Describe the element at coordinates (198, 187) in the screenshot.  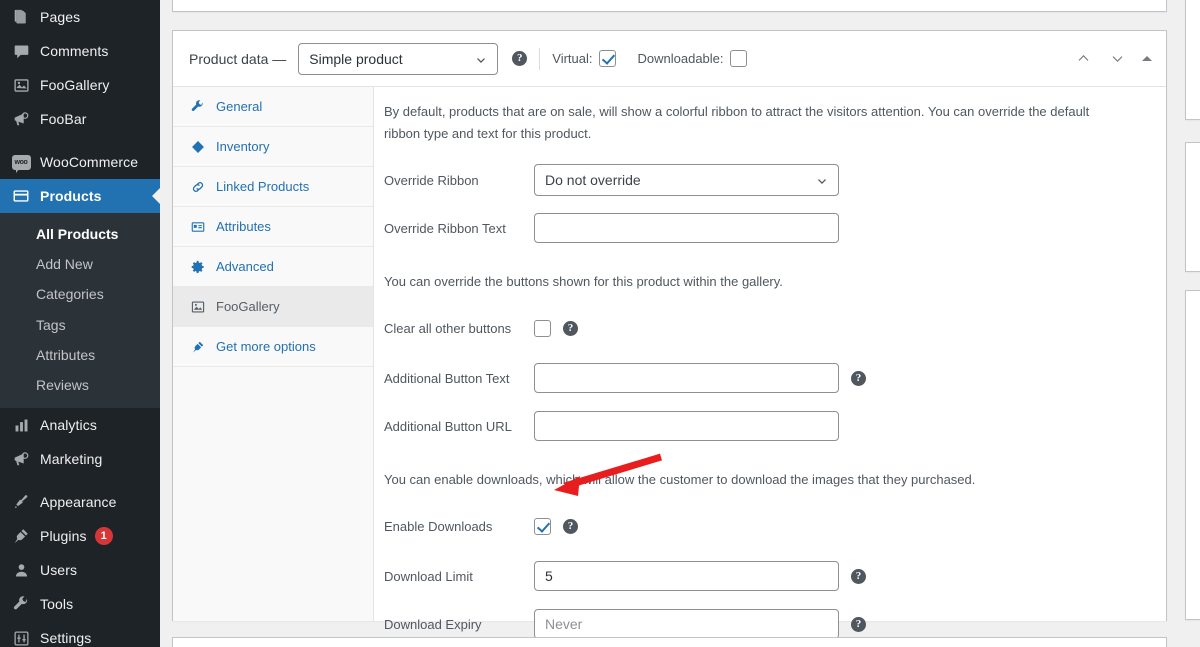
I see `link-icon` at that location.